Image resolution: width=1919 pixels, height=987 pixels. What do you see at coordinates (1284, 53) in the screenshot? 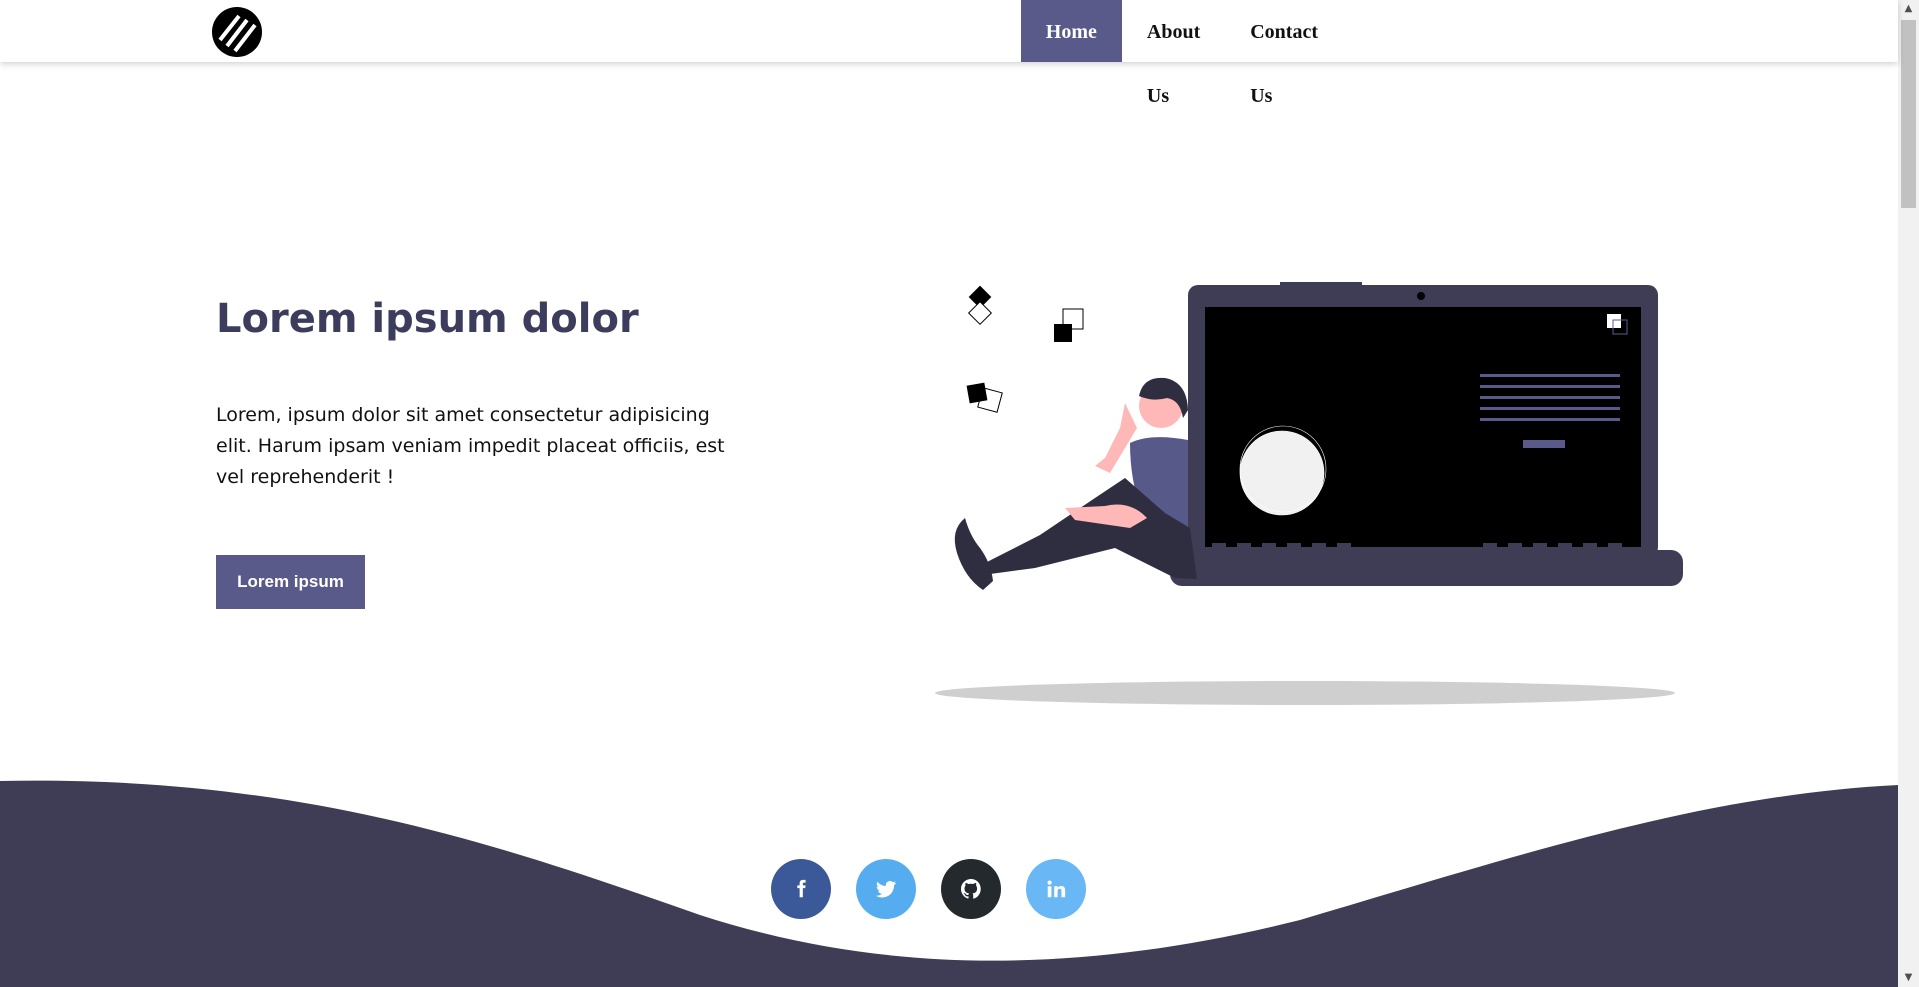
I see `nav-contact-us: Contact Us` at bounding box center [1284, 53].